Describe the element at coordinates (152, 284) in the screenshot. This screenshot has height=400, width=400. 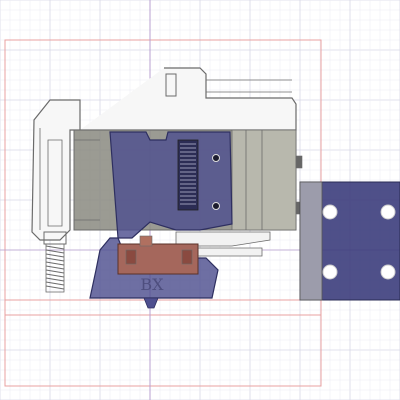
I see `engraving-label: BX` at that location.